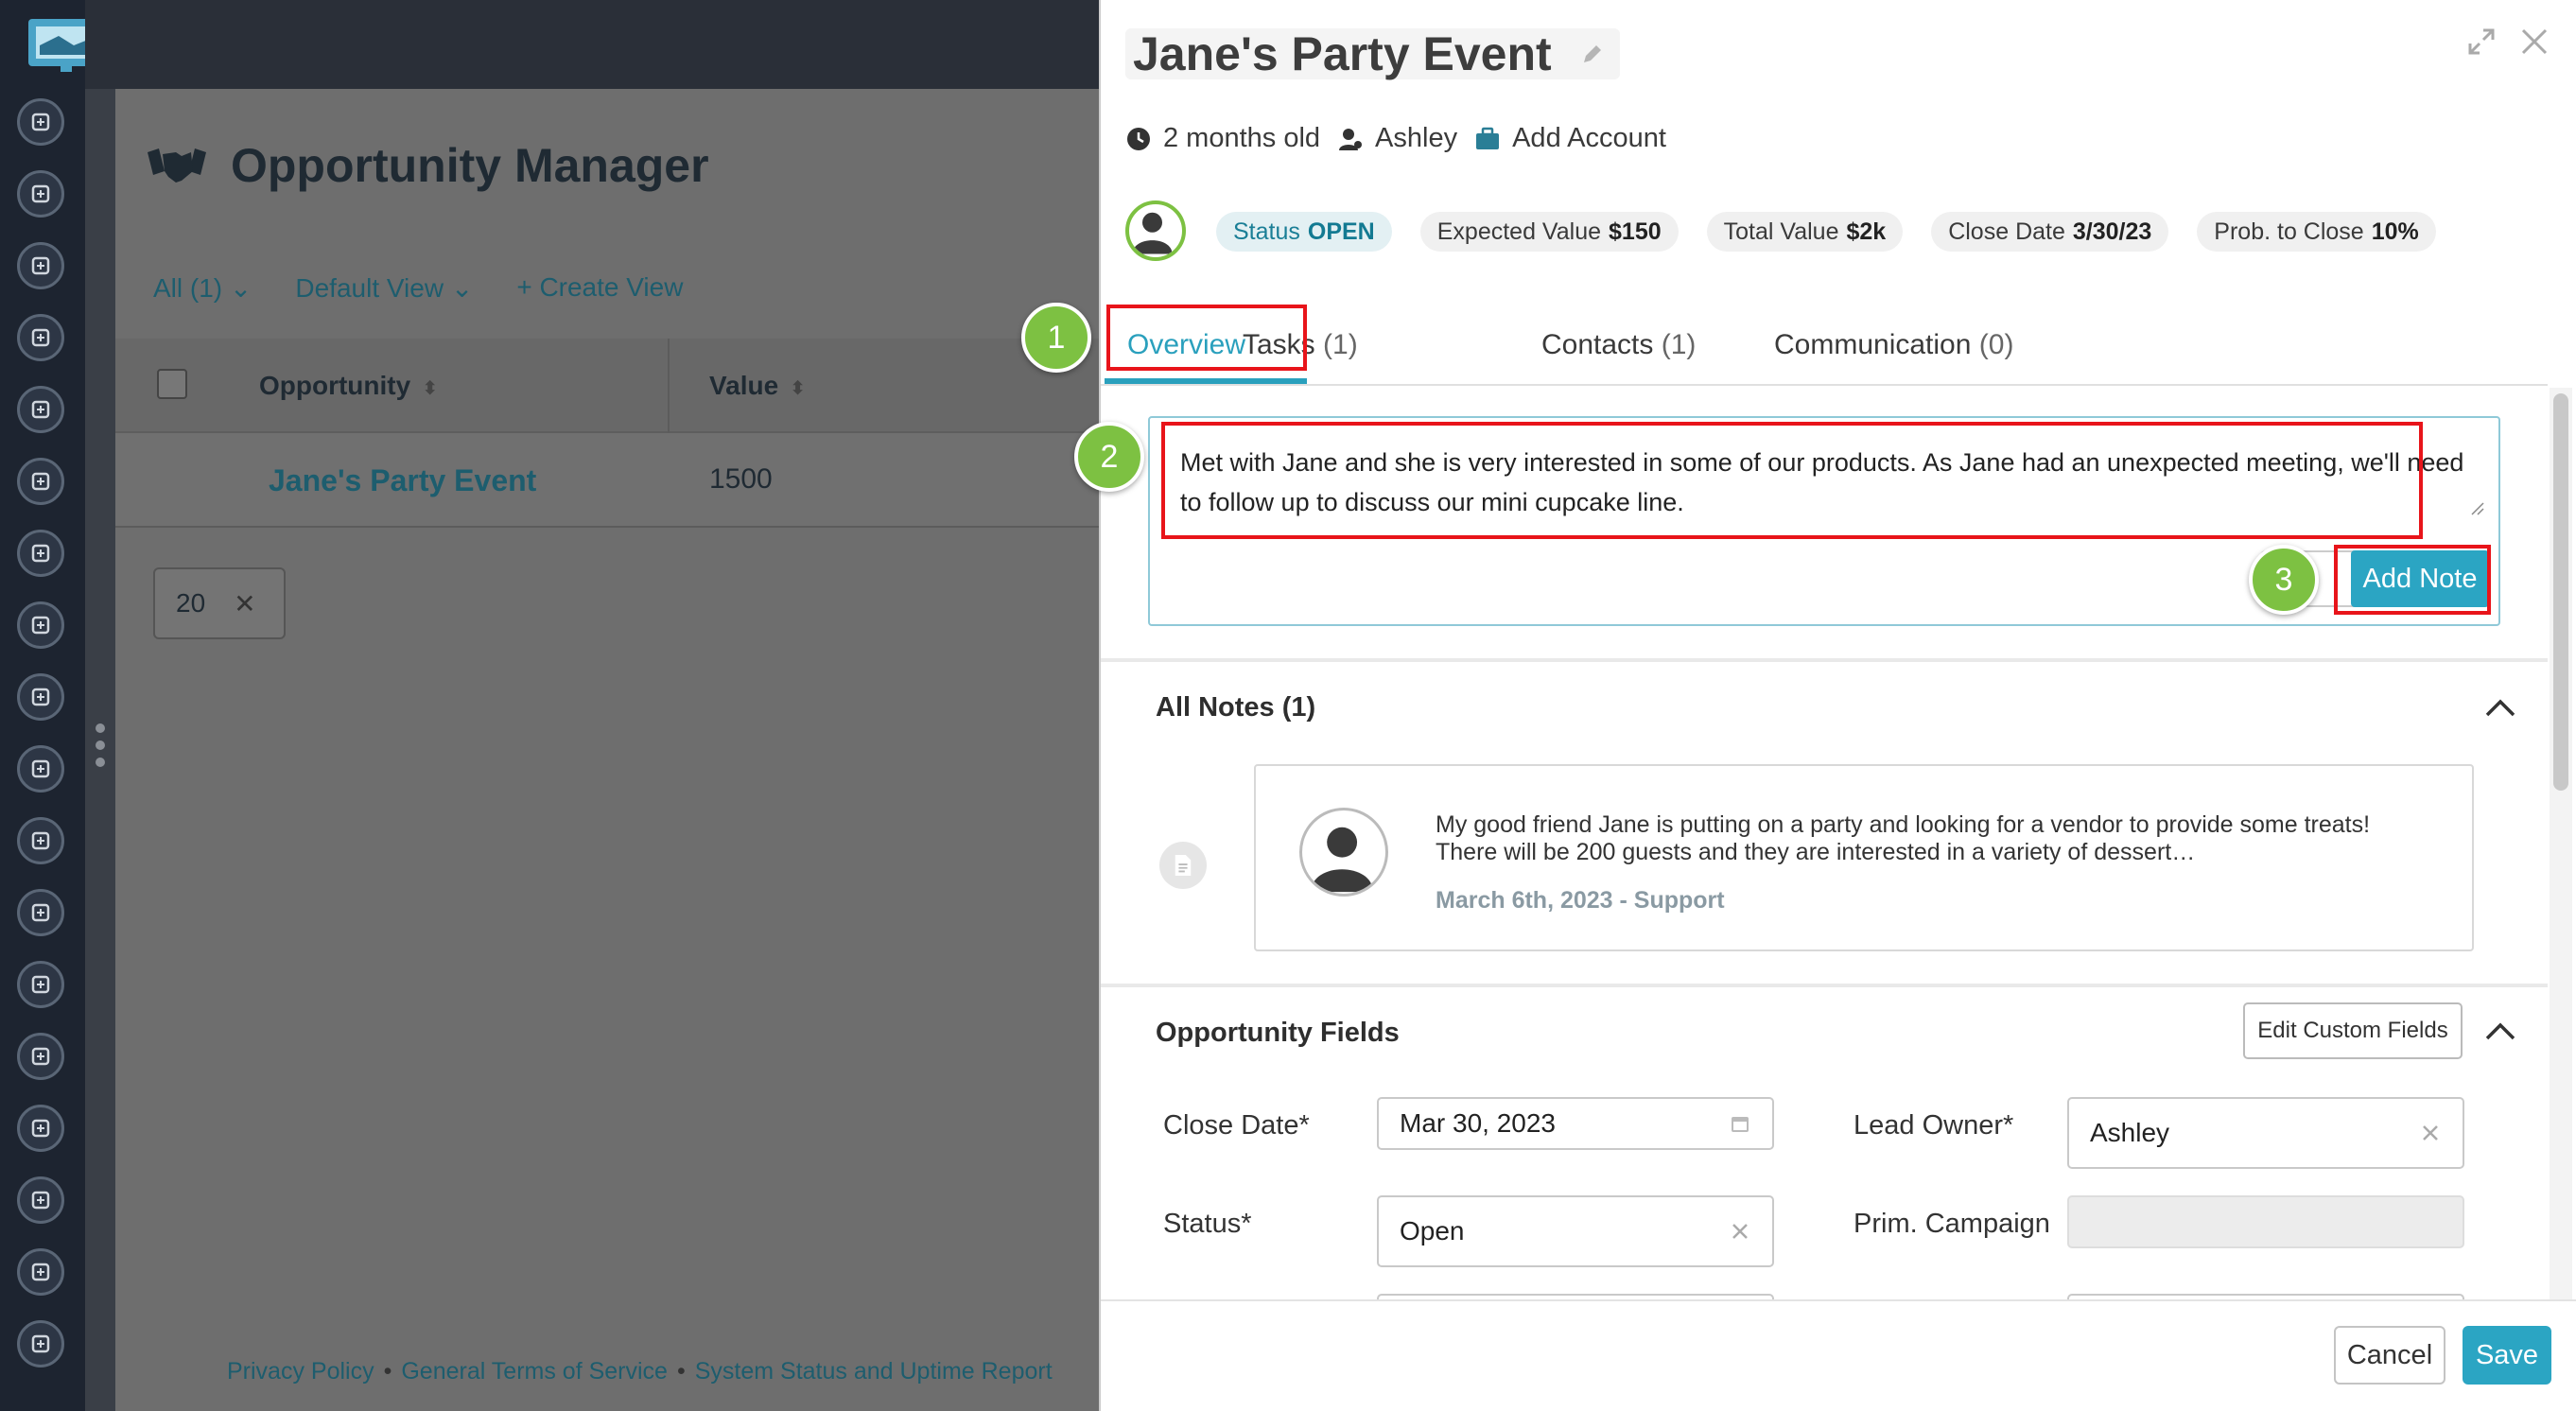  What do you see at coordinates (384, 288) in the screenshot?
I see `default-view-dropdown: Default View ⌄` at bounding box center [384, 288].